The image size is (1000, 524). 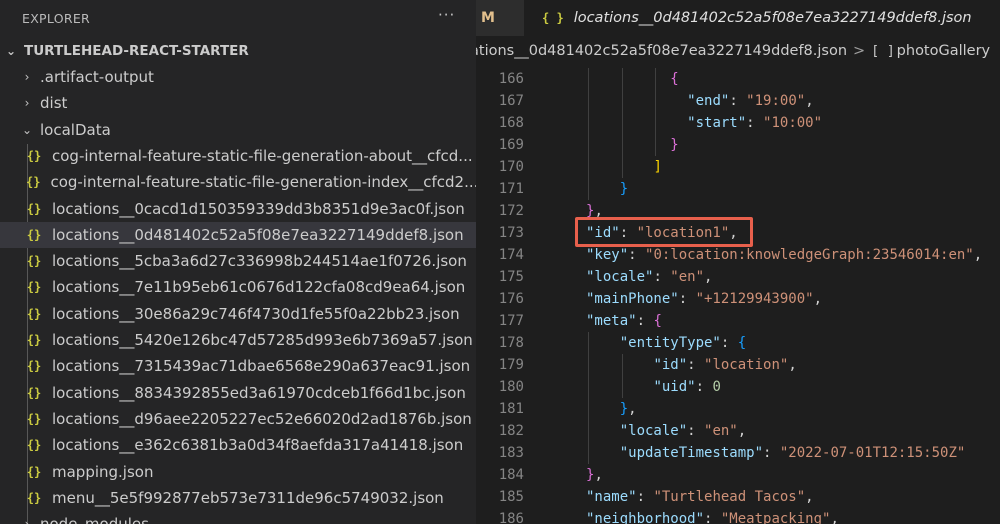 I want to click on code-token: "en", so click(x=687, y=277).